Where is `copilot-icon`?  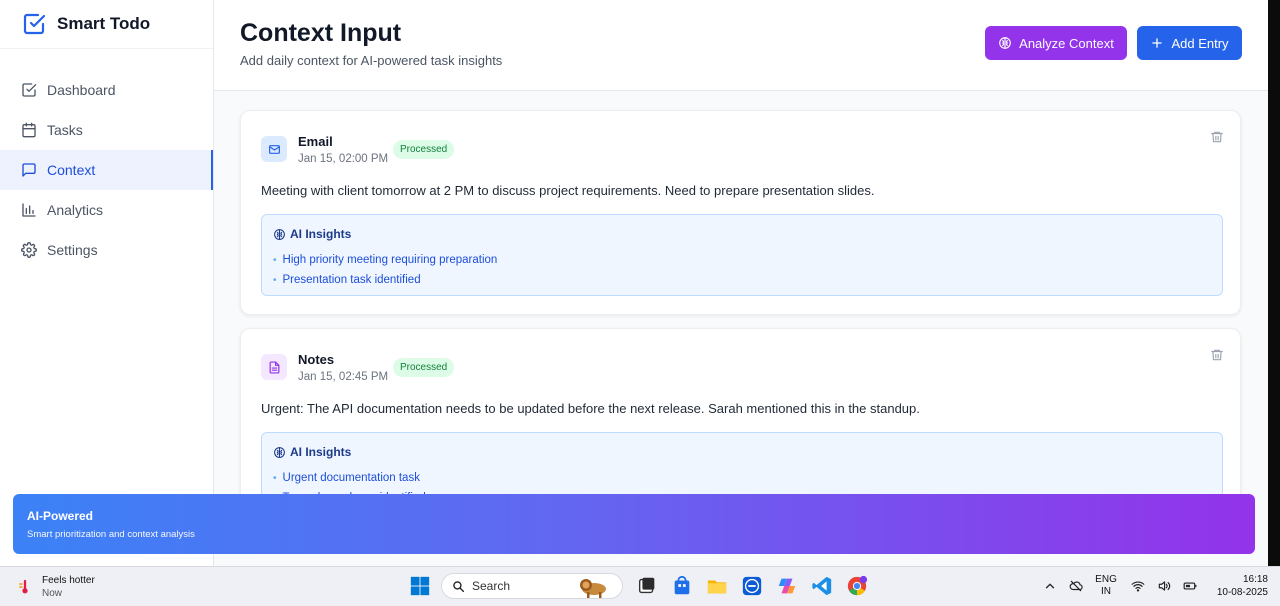
copilot-icon is located at coordinates (787, 586).